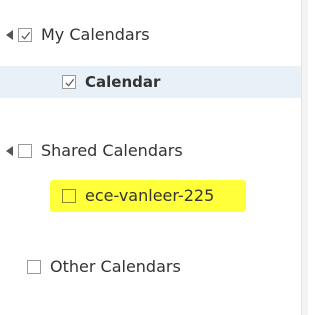 The height and width of the screenshot is (315, 320). What do you see at coordinates (95, 34) in the screenshot?
I see `group-label-my-calendars: My Calendars` at bounding box center [95, 34].